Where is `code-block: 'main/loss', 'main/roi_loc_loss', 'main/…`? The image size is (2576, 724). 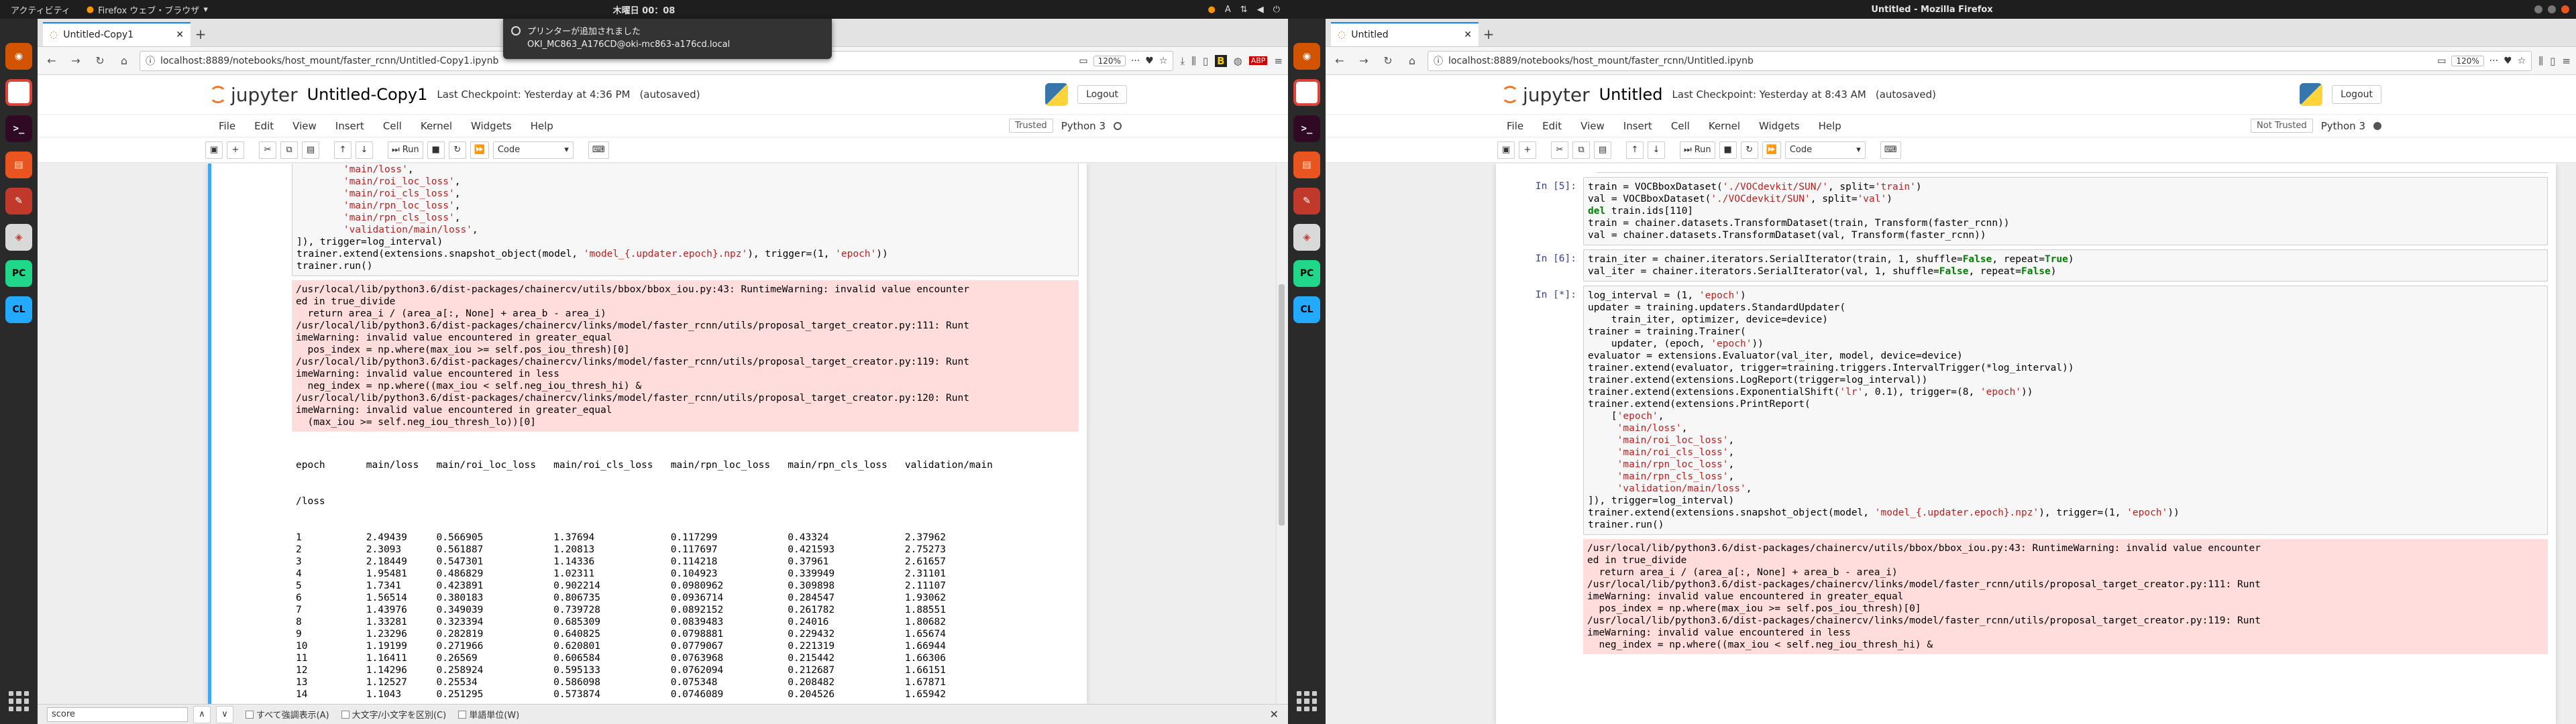 code-block: 'main/loss', 'main/roi_loc_loss', 'main/… is located at coordinates (685, 218).